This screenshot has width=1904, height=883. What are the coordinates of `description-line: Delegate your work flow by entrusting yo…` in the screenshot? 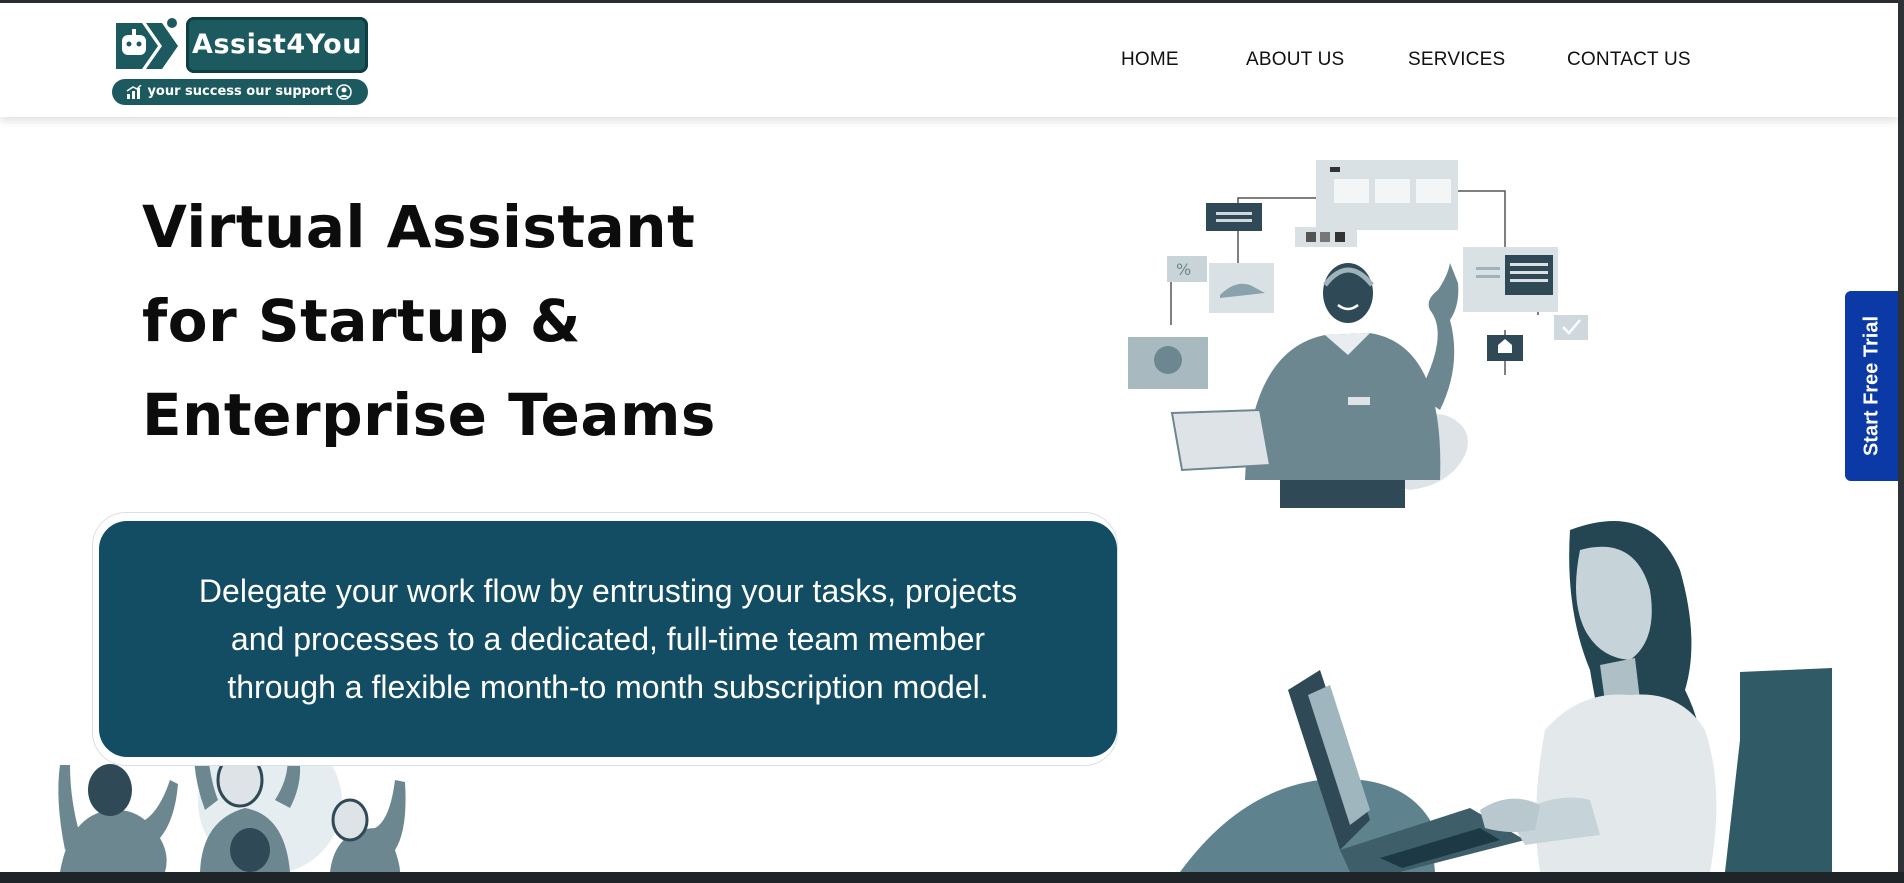 It's located at (608, 591).